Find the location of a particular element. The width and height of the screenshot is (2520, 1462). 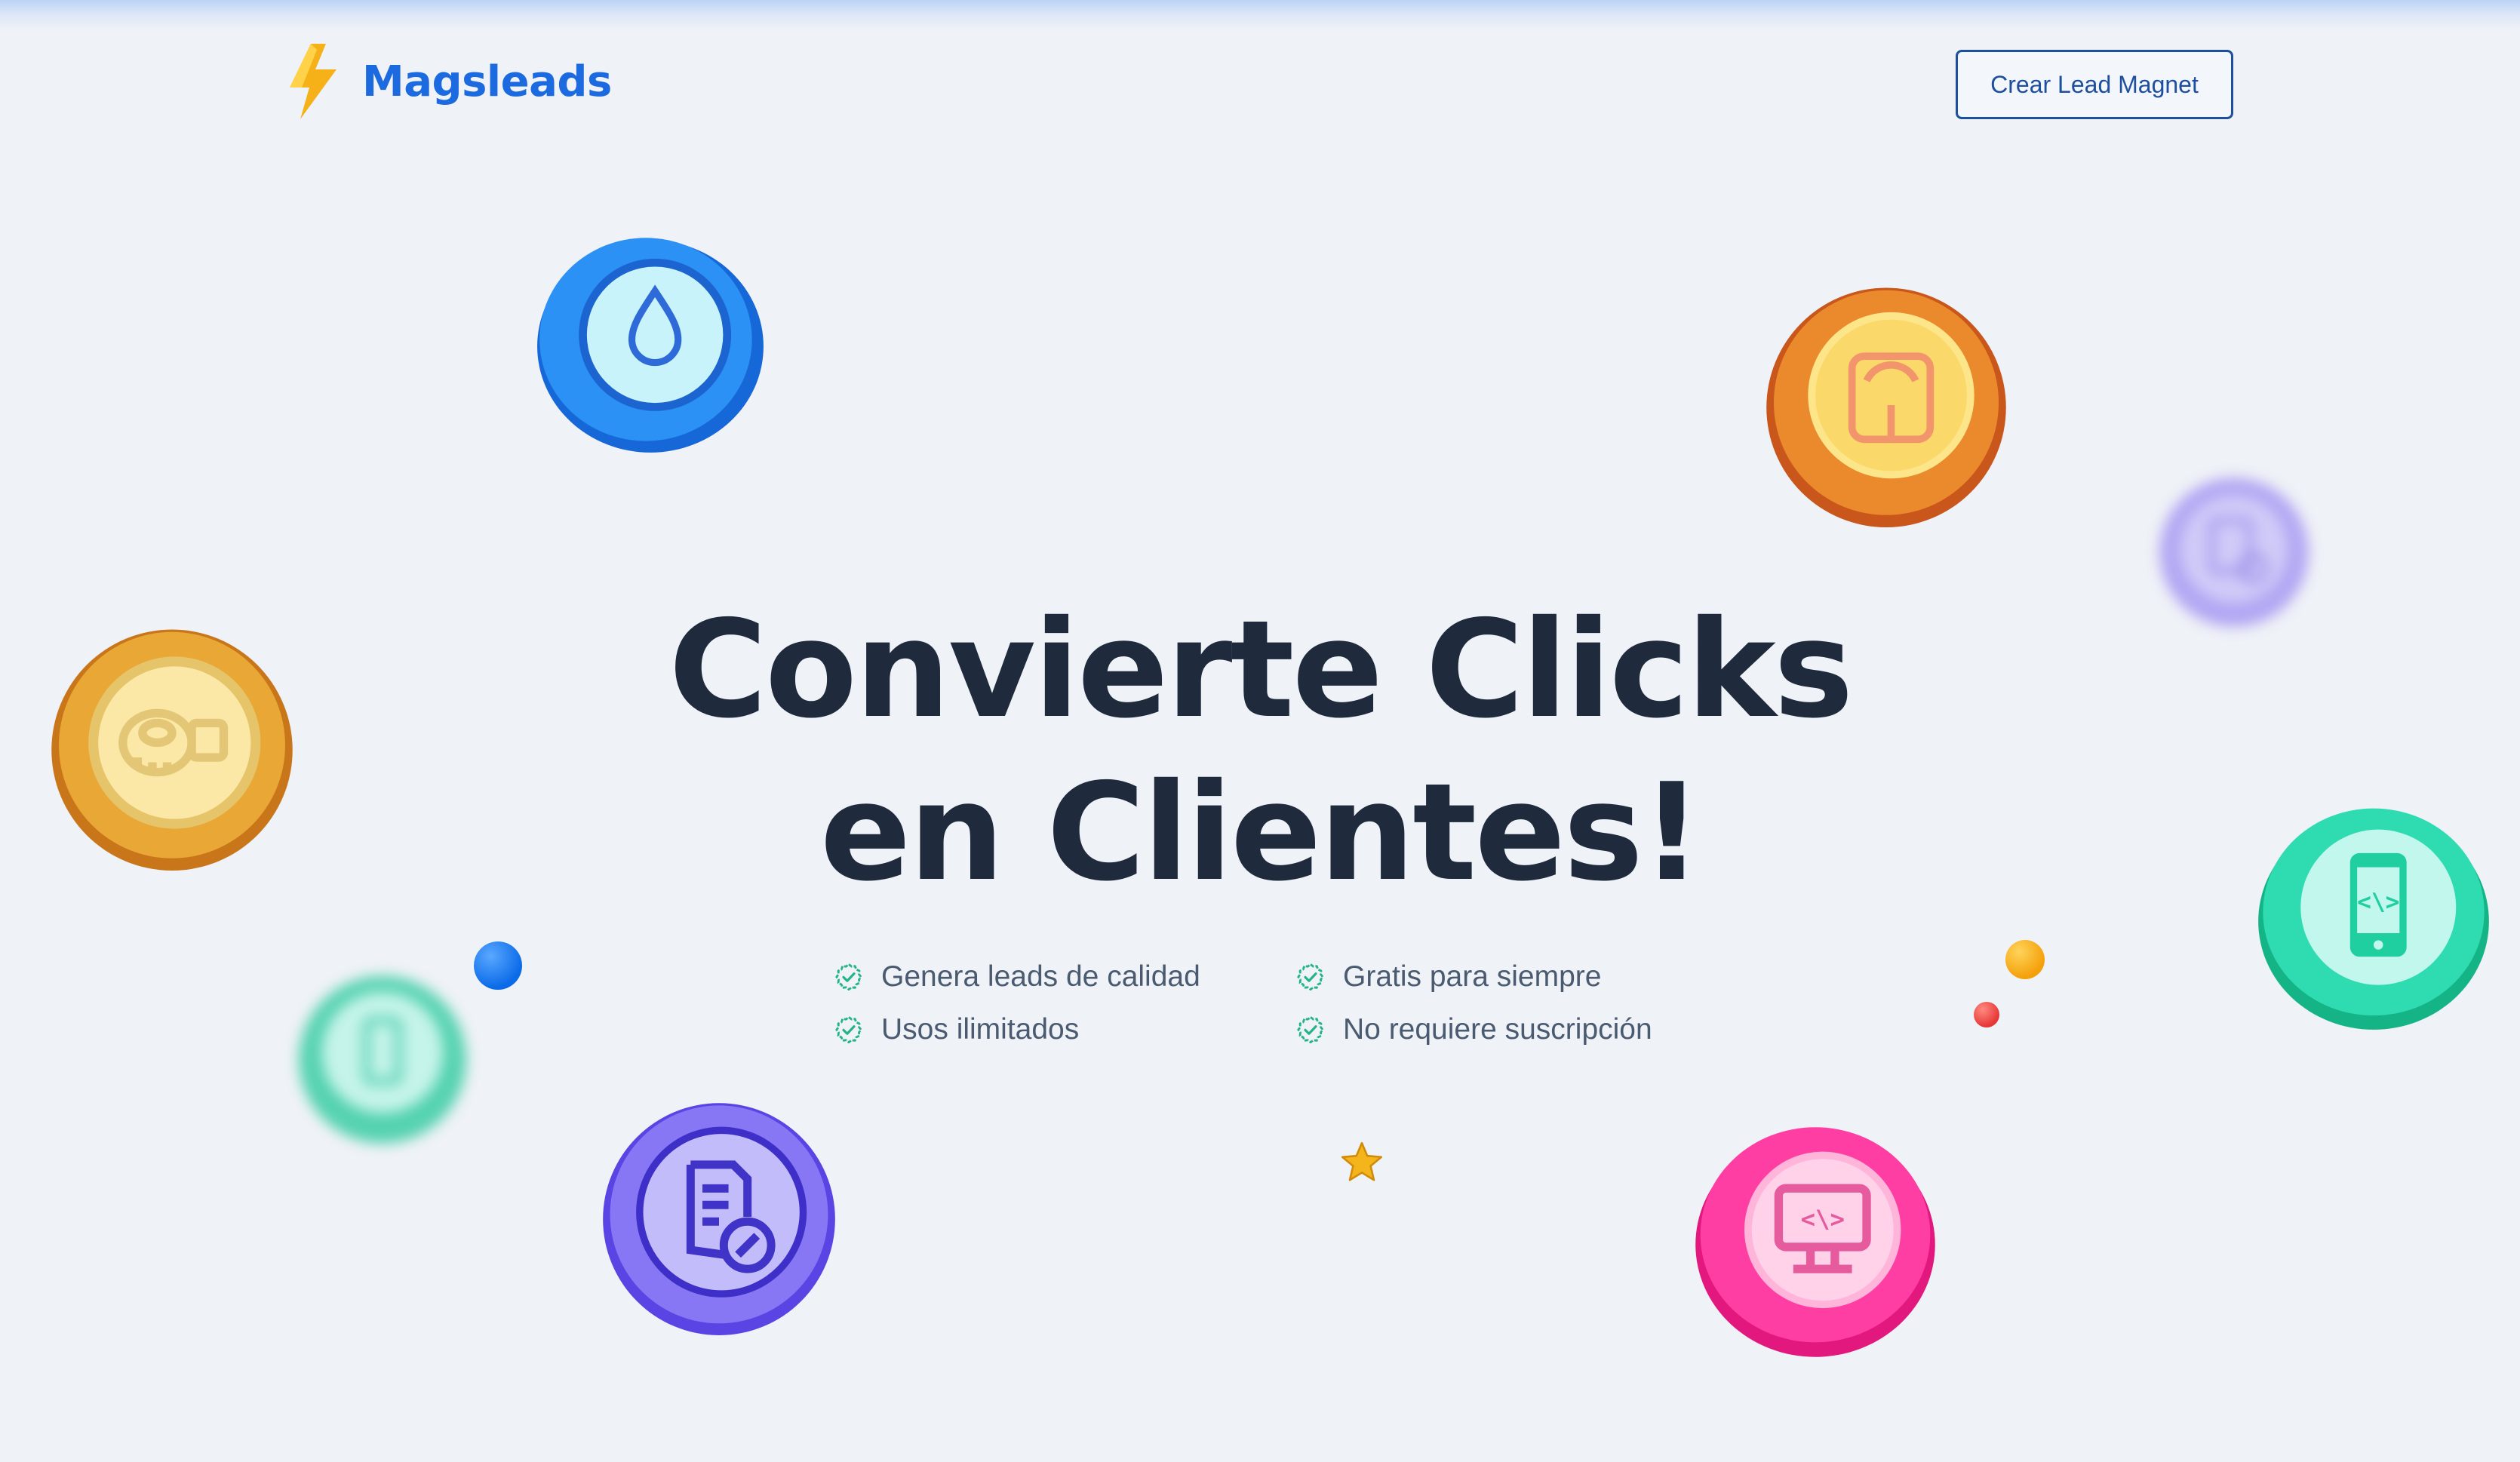

monitor-code-bubble: <\> is located at coordinates (1815, 1237).